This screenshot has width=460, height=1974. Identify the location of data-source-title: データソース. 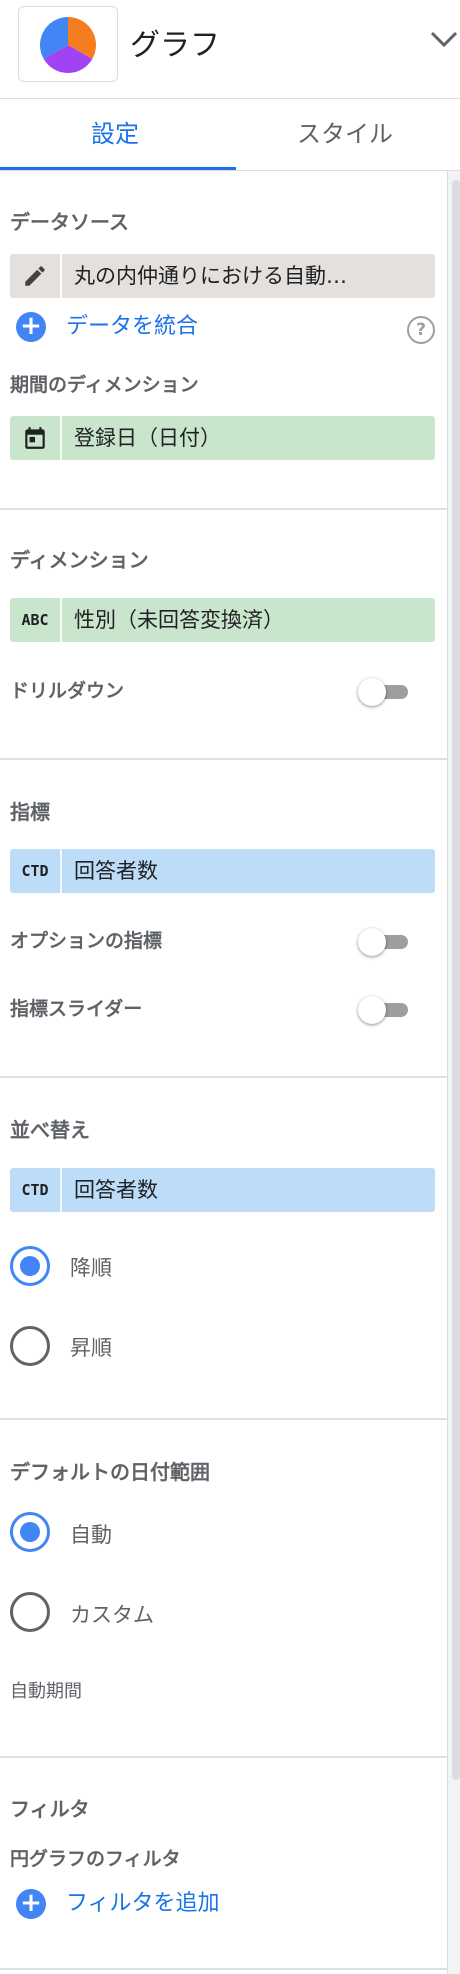
(69, 222).